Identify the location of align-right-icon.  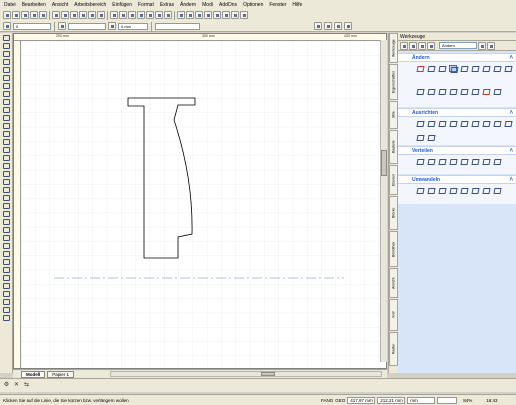
(442, 123).